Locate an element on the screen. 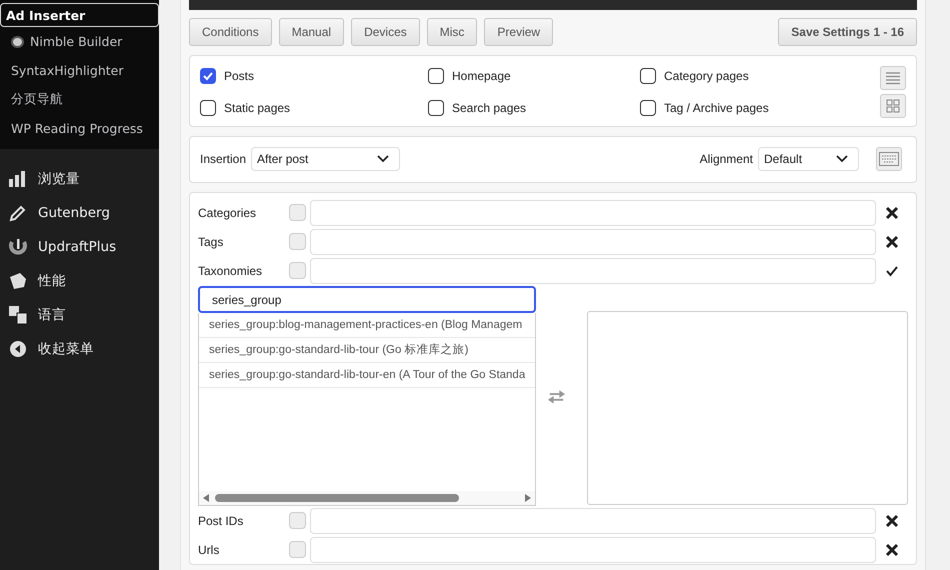  filter-label: Tags is located at coordinates (211, 241).